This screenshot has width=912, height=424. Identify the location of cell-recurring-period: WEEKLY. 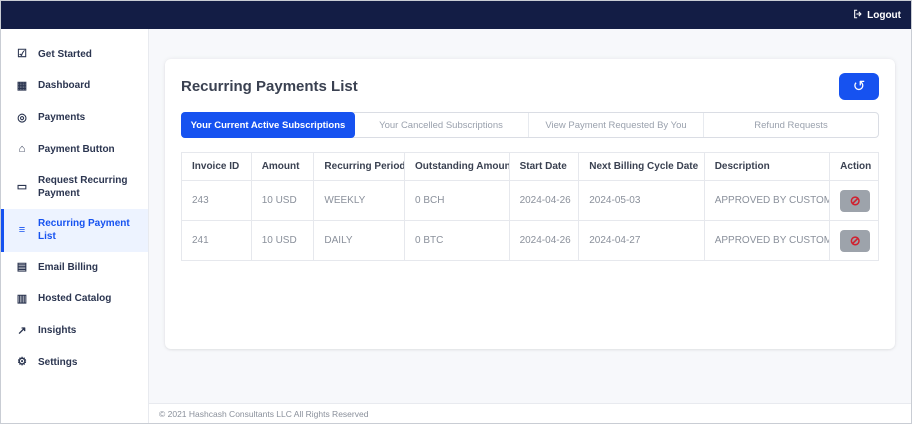
(359, 200).